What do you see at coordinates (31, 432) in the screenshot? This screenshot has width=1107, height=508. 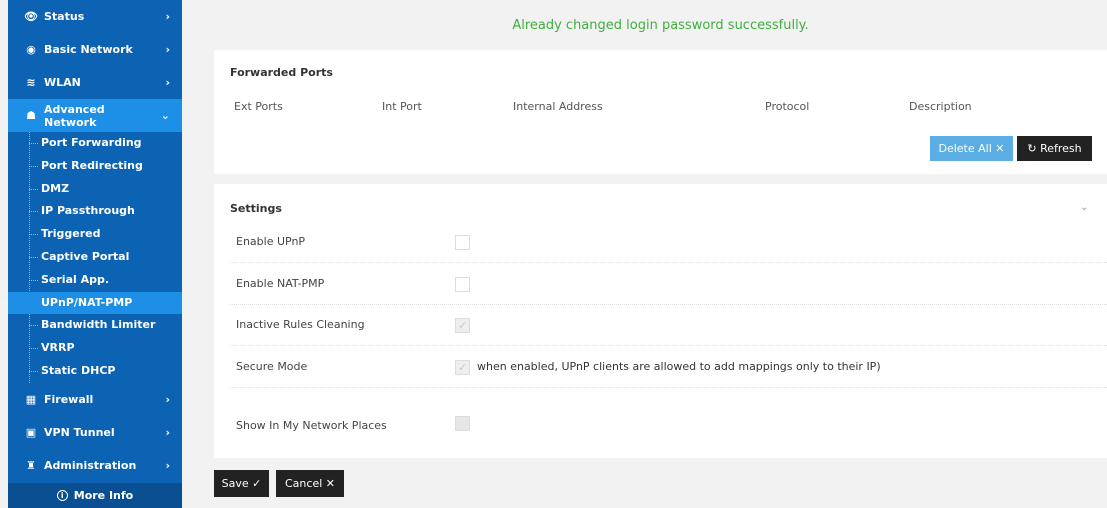 I see `vpn-icon: ▣` at bounding box center [31, 432].